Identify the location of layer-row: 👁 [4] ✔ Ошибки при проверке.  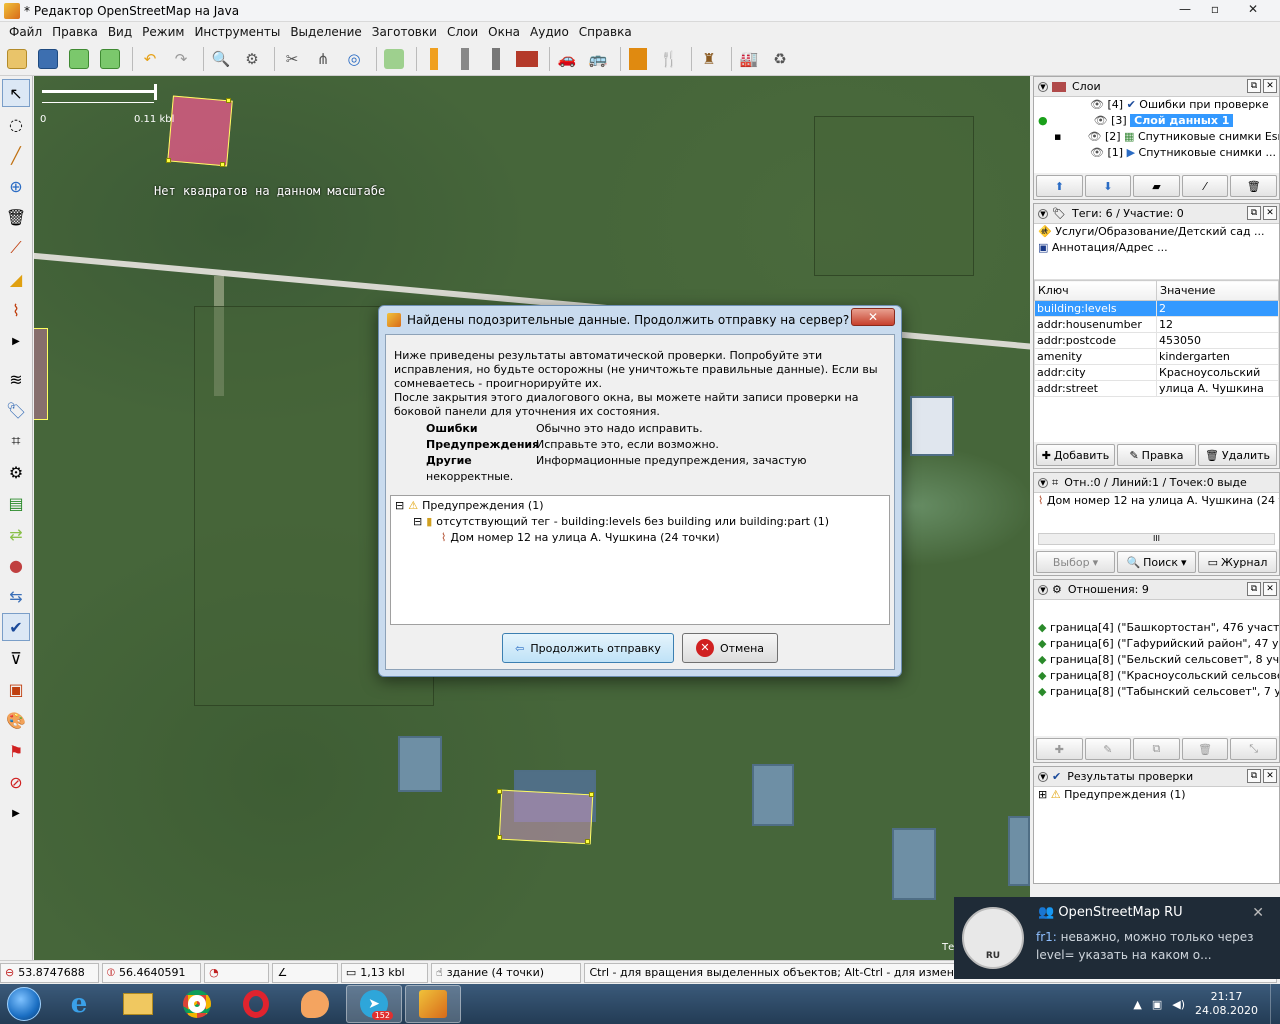
(1156, 105).